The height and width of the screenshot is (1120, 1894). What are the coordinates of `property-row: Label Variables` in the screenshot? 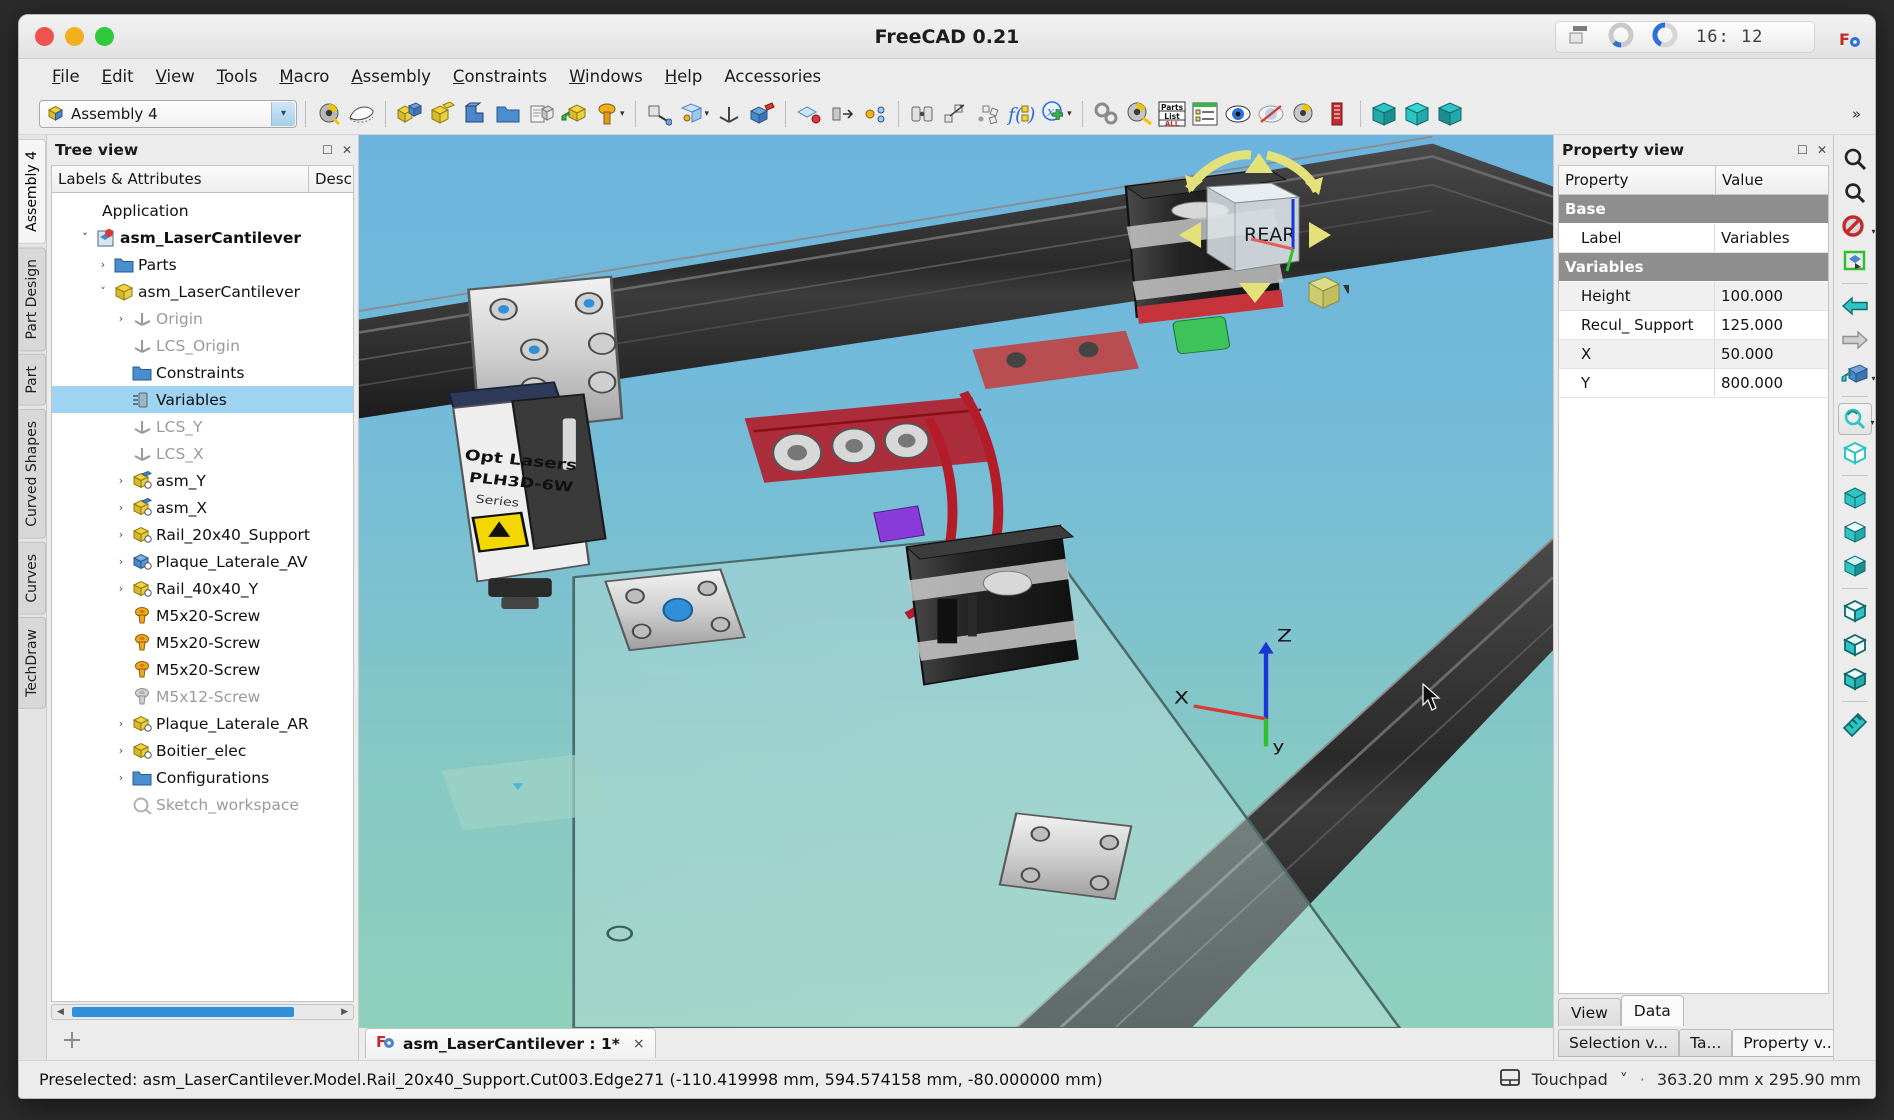 It's located at (1693, 238).